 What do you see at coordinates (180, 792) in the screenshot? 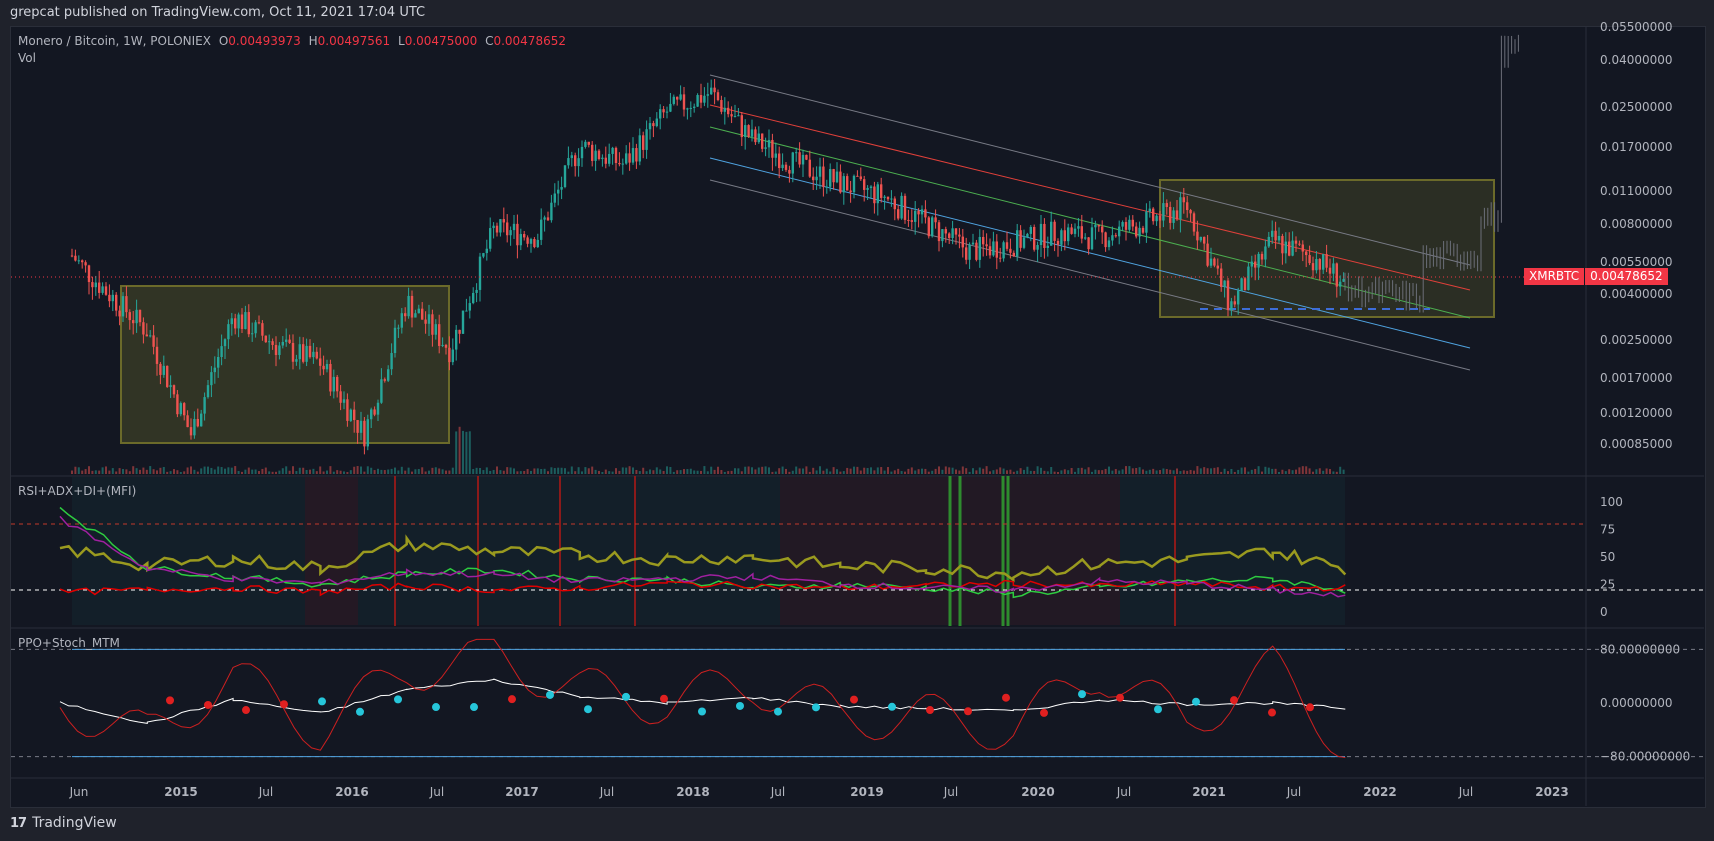
I see `time-tick-label: 2015` at bounding box center [180, 792].